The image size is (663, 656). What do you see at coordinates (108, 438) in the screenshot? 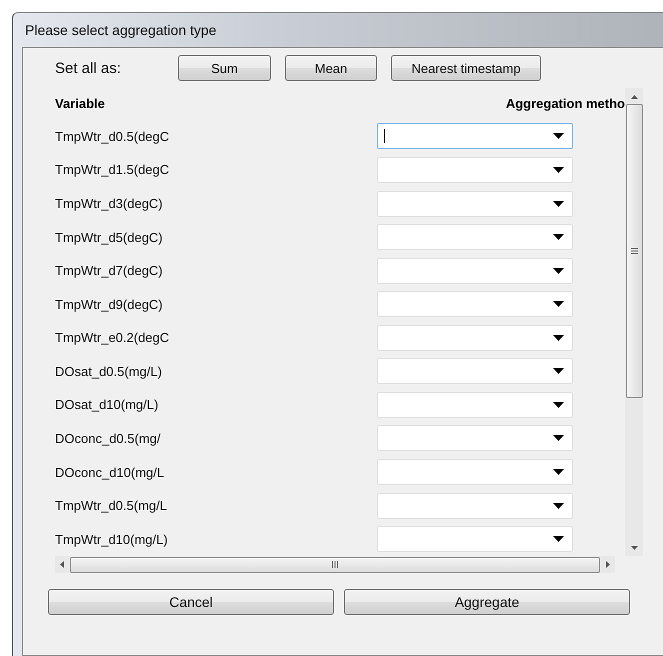
I see `variable-name: DOconc_d0.5(mg/` at bounding box center [108, 438].